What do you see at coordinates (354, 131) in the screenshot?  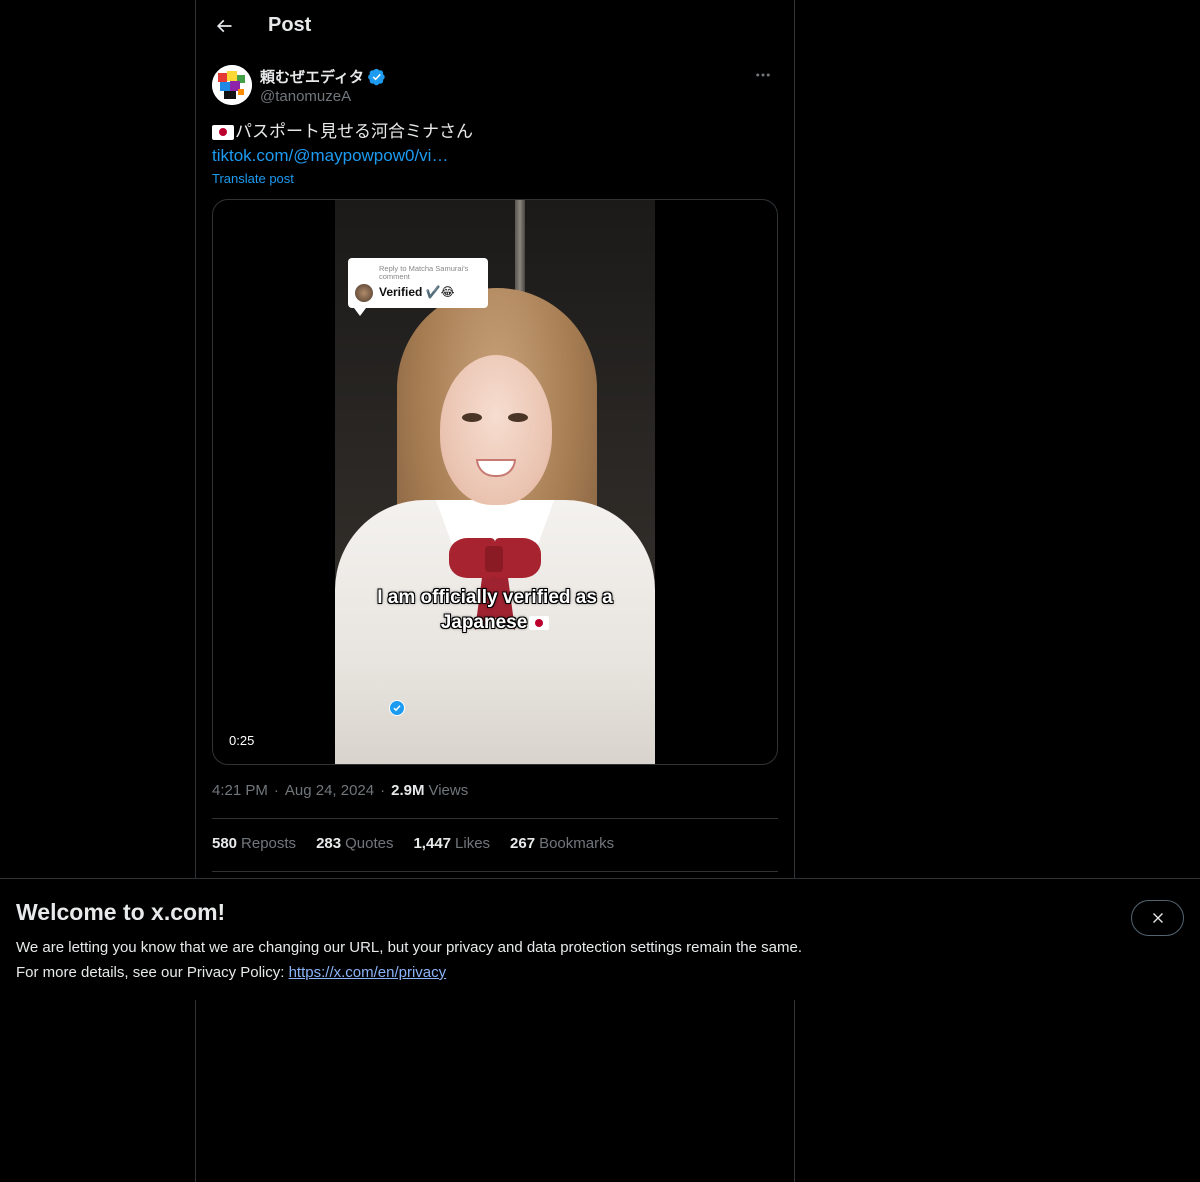 I see `post-text-content: パスポート見せる河合ミナさん` at bounding box center [354, 131].